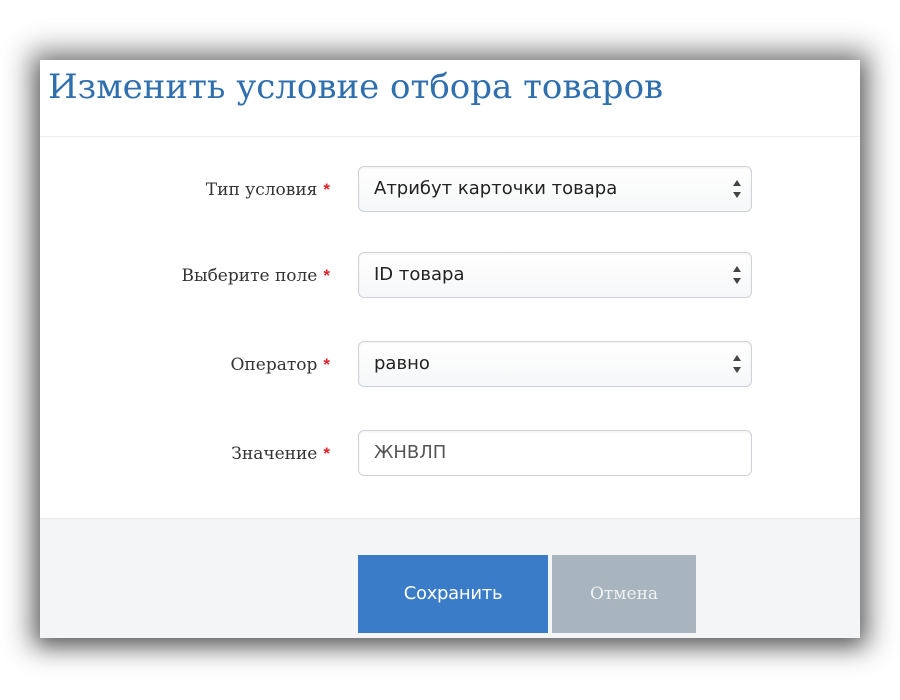 This screenshot has width=900, height=700. Describe the element at coordinates (356, 87) in the screenshot. I see `dialog-title: Изменить условие отбора товаров` at that location.